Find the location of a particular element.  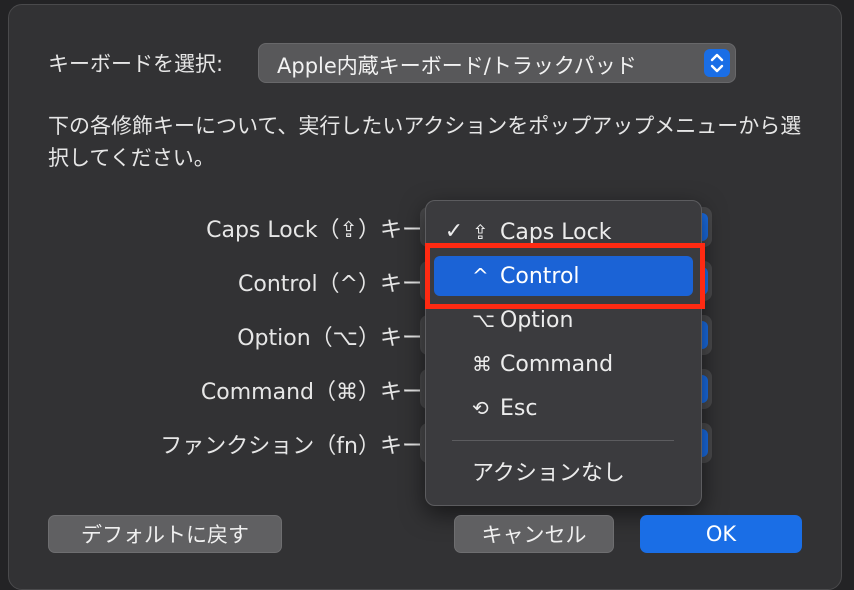

menu-item-command: ⌘ Command is located at coordinates (563, 364).